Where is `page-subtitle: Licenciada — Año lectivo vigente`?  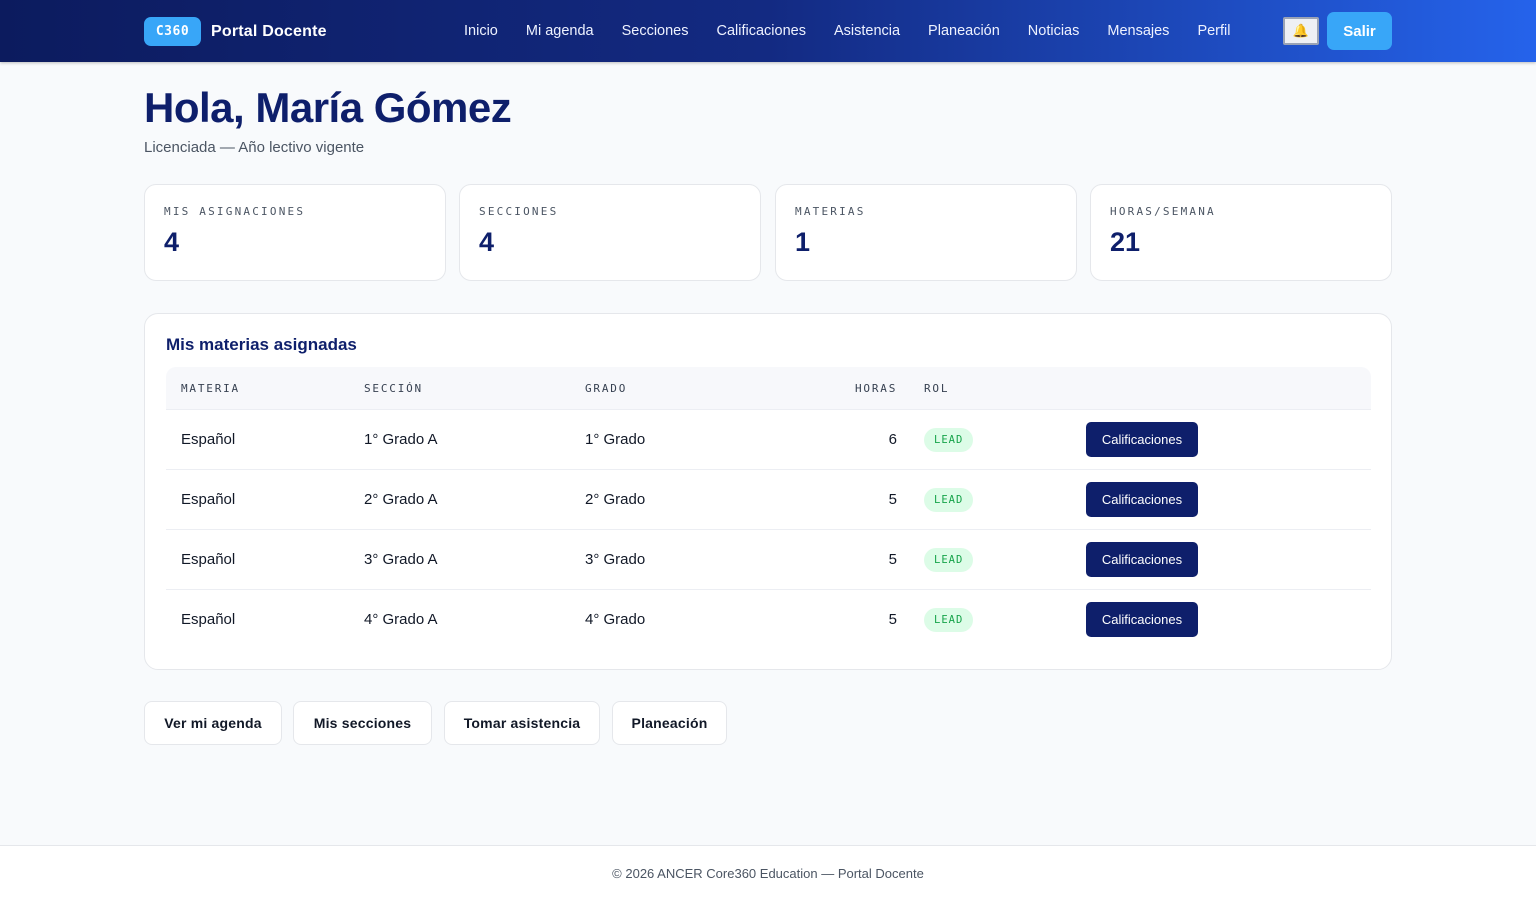 page-subtitle: Licenciada — Año lectivo vigente is located at coordinates (254, 147).